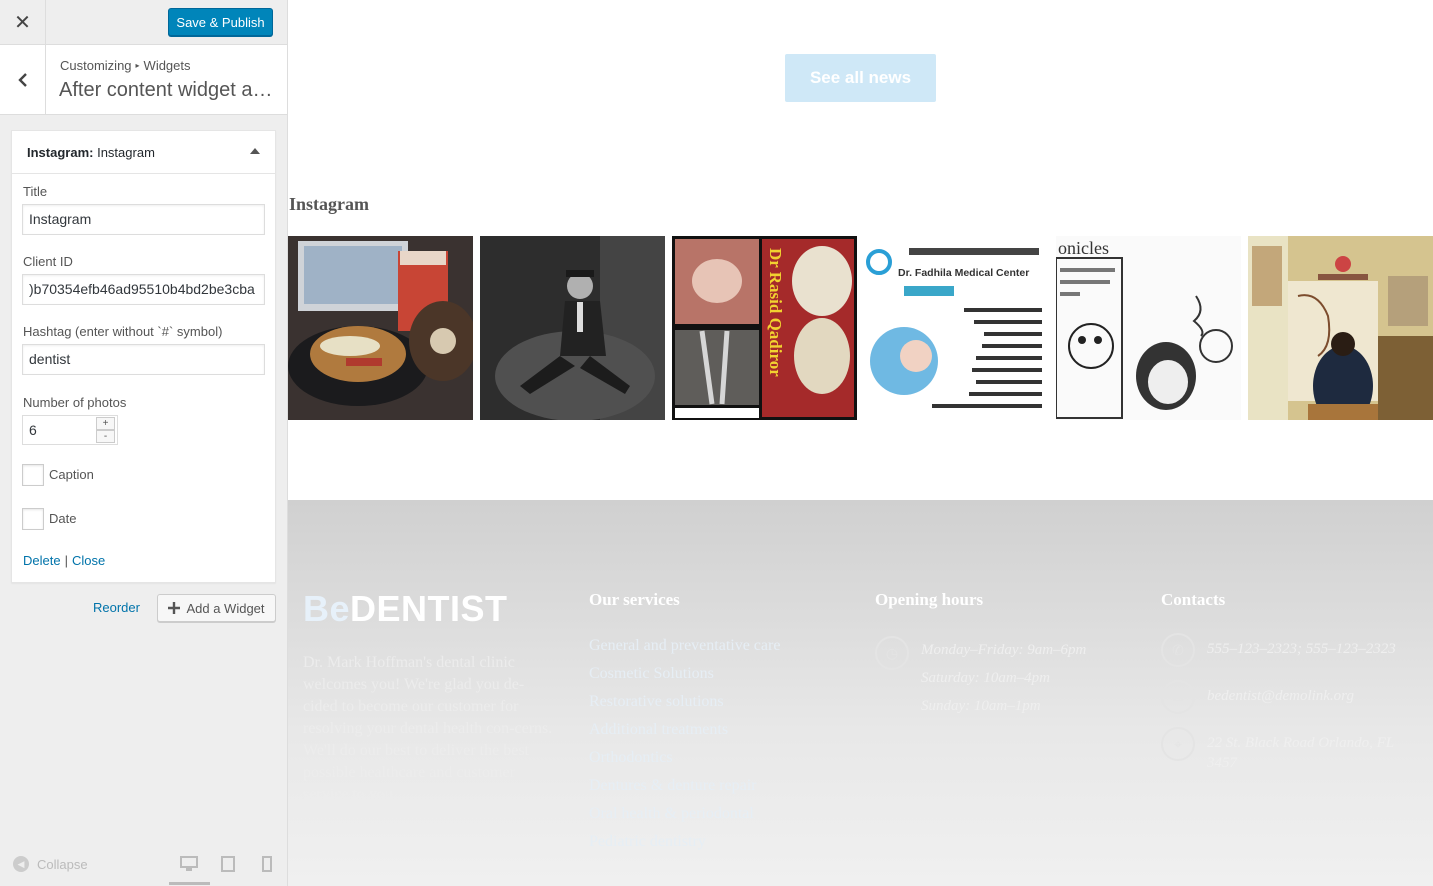  What do you see at coordinates (1178, 650) in the screenshot?
I see `phone-icon: ✆` at bounding box center [1178, 650].